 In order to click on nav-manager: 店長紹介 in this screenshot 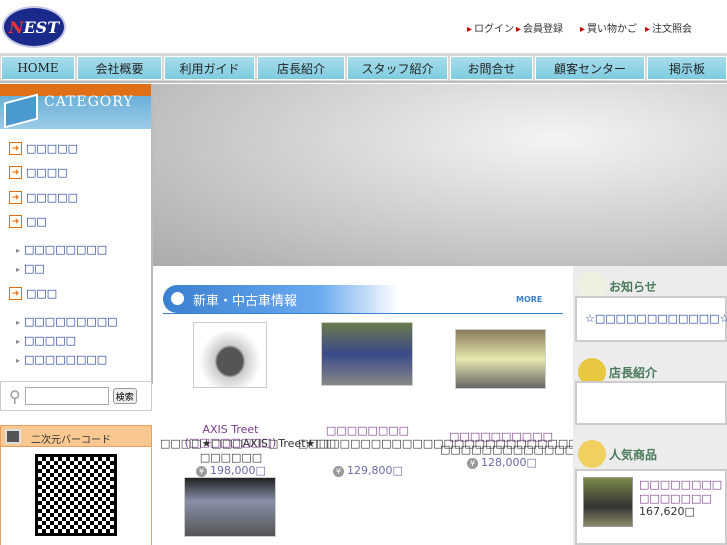, I will do `click(301, 68)`.